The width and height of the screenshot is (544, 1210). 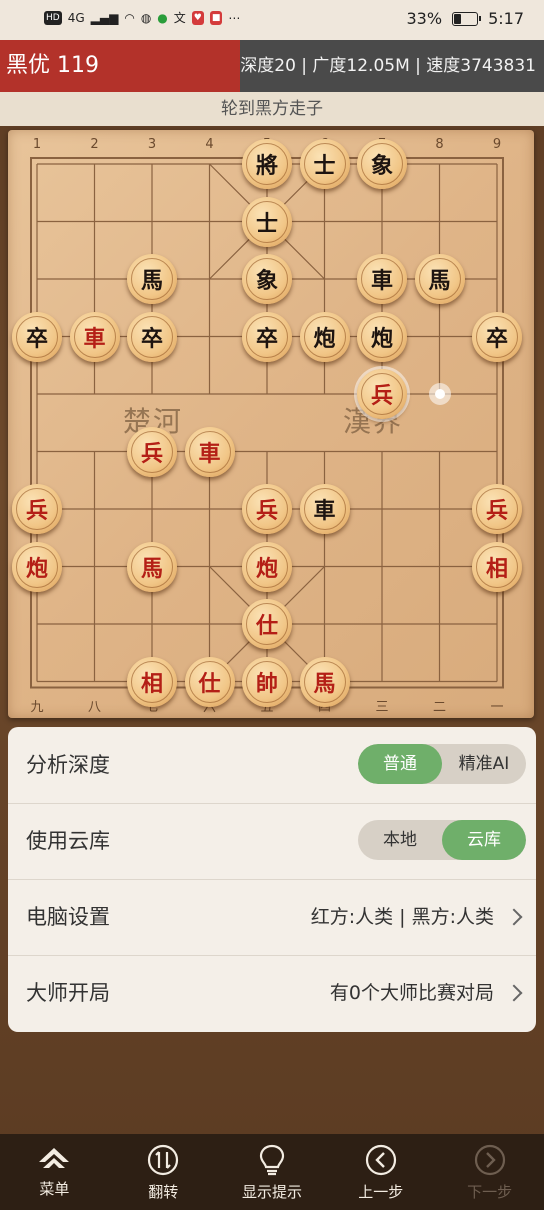 I want to click on engine-info-bar: 黑优 119 深度20 | 广度12.05M | 速度3743831, so click(x=272, y=66).